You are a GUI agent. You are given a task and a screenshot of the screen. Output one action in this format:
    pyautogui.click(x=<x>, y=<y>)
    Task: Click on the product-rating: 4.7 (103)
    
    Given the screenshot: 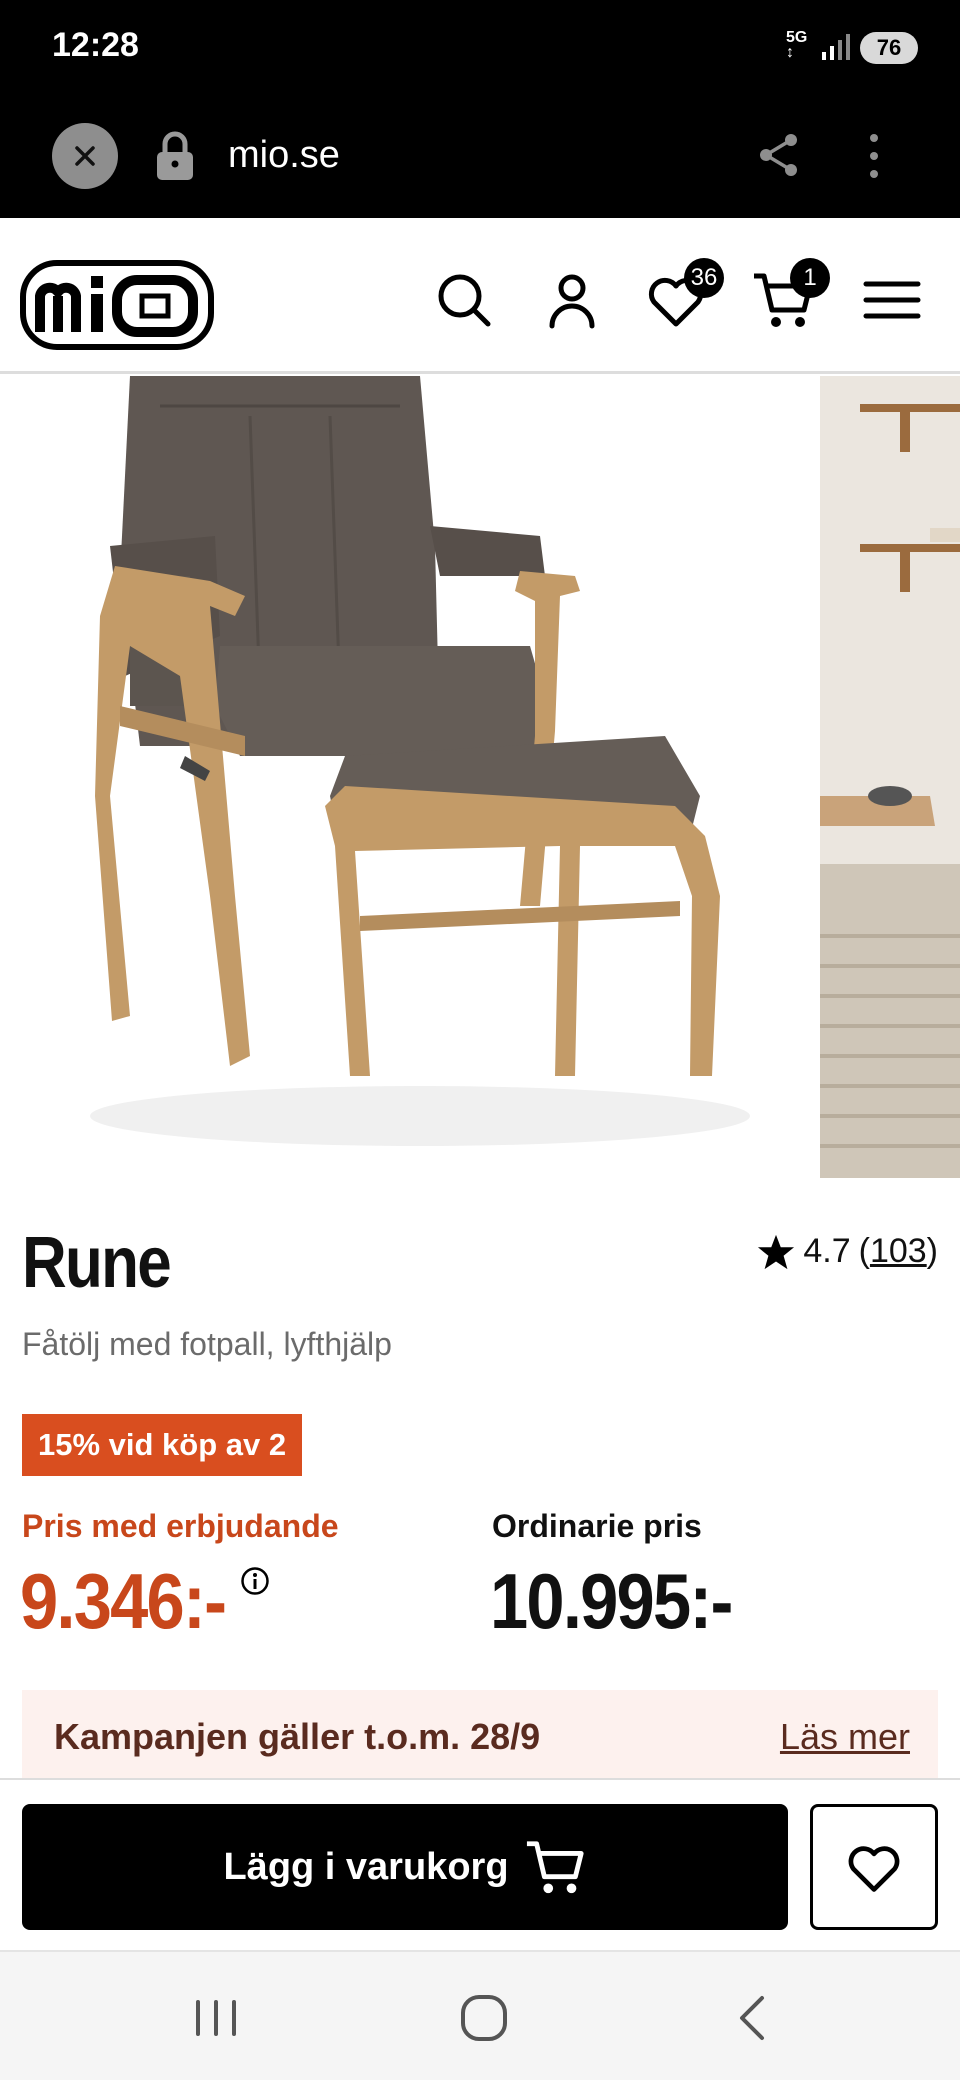 What is the action you would take?
    pyautogui.click(x=847, y=1251)
    